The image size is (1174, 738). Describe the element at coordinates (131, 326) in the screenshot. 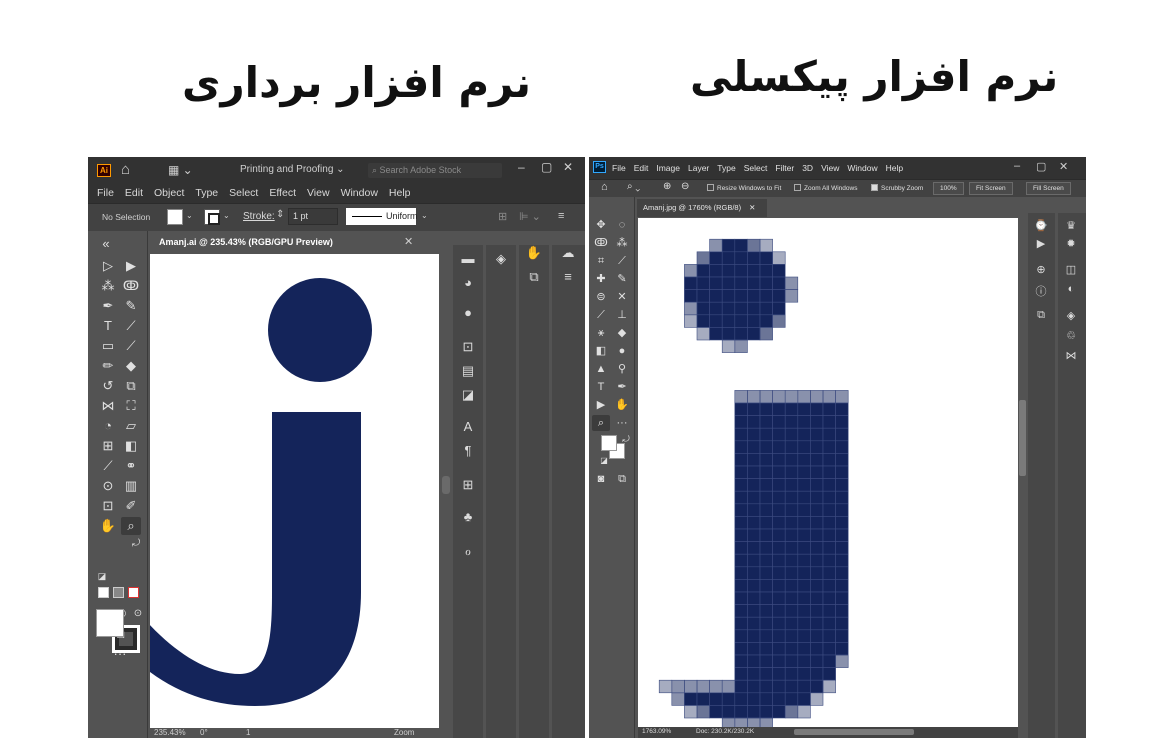

I see `line-tool-icon: ⟋` at that location.